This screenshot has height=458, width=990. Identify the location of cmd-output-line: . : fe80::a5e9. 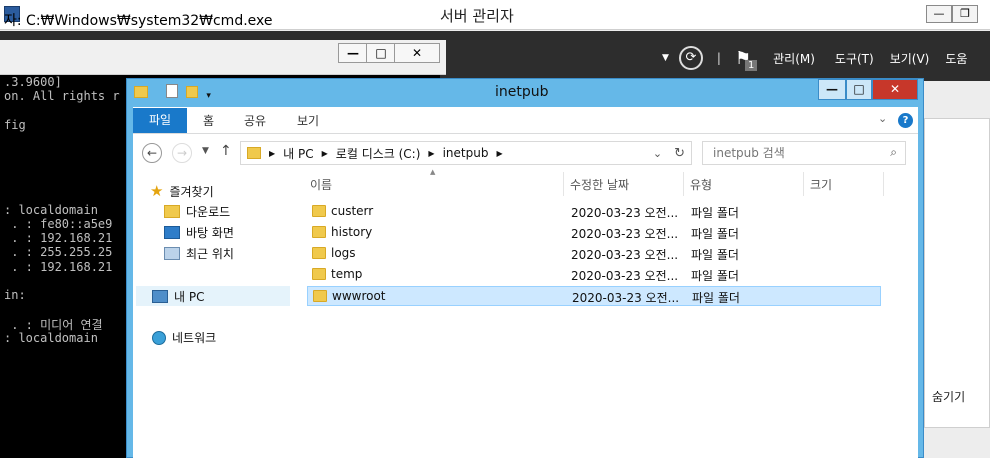
(58, 224).